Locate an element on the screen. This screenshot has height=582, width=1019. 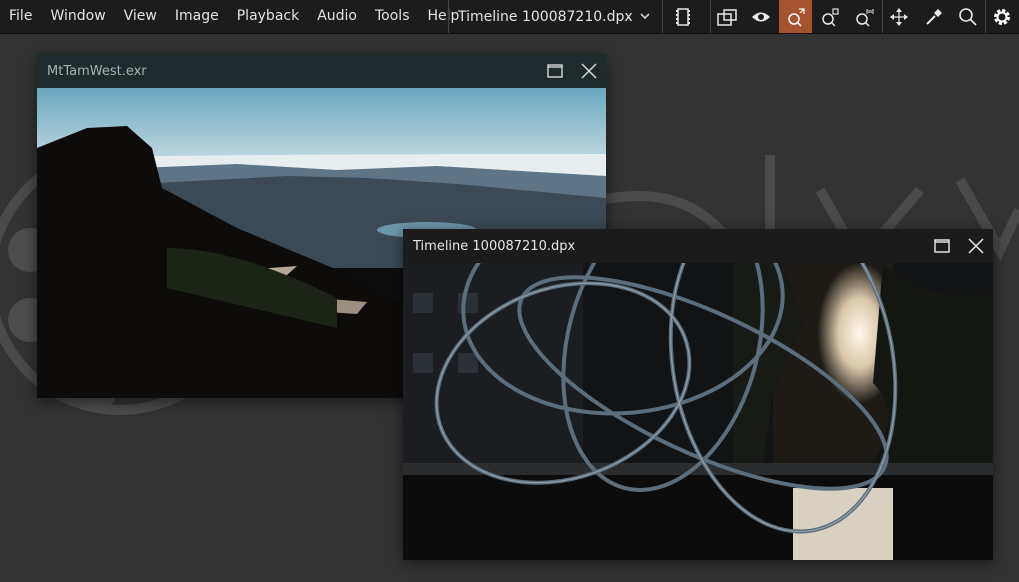
zoom-box-button is located at coordinates (829, 16).